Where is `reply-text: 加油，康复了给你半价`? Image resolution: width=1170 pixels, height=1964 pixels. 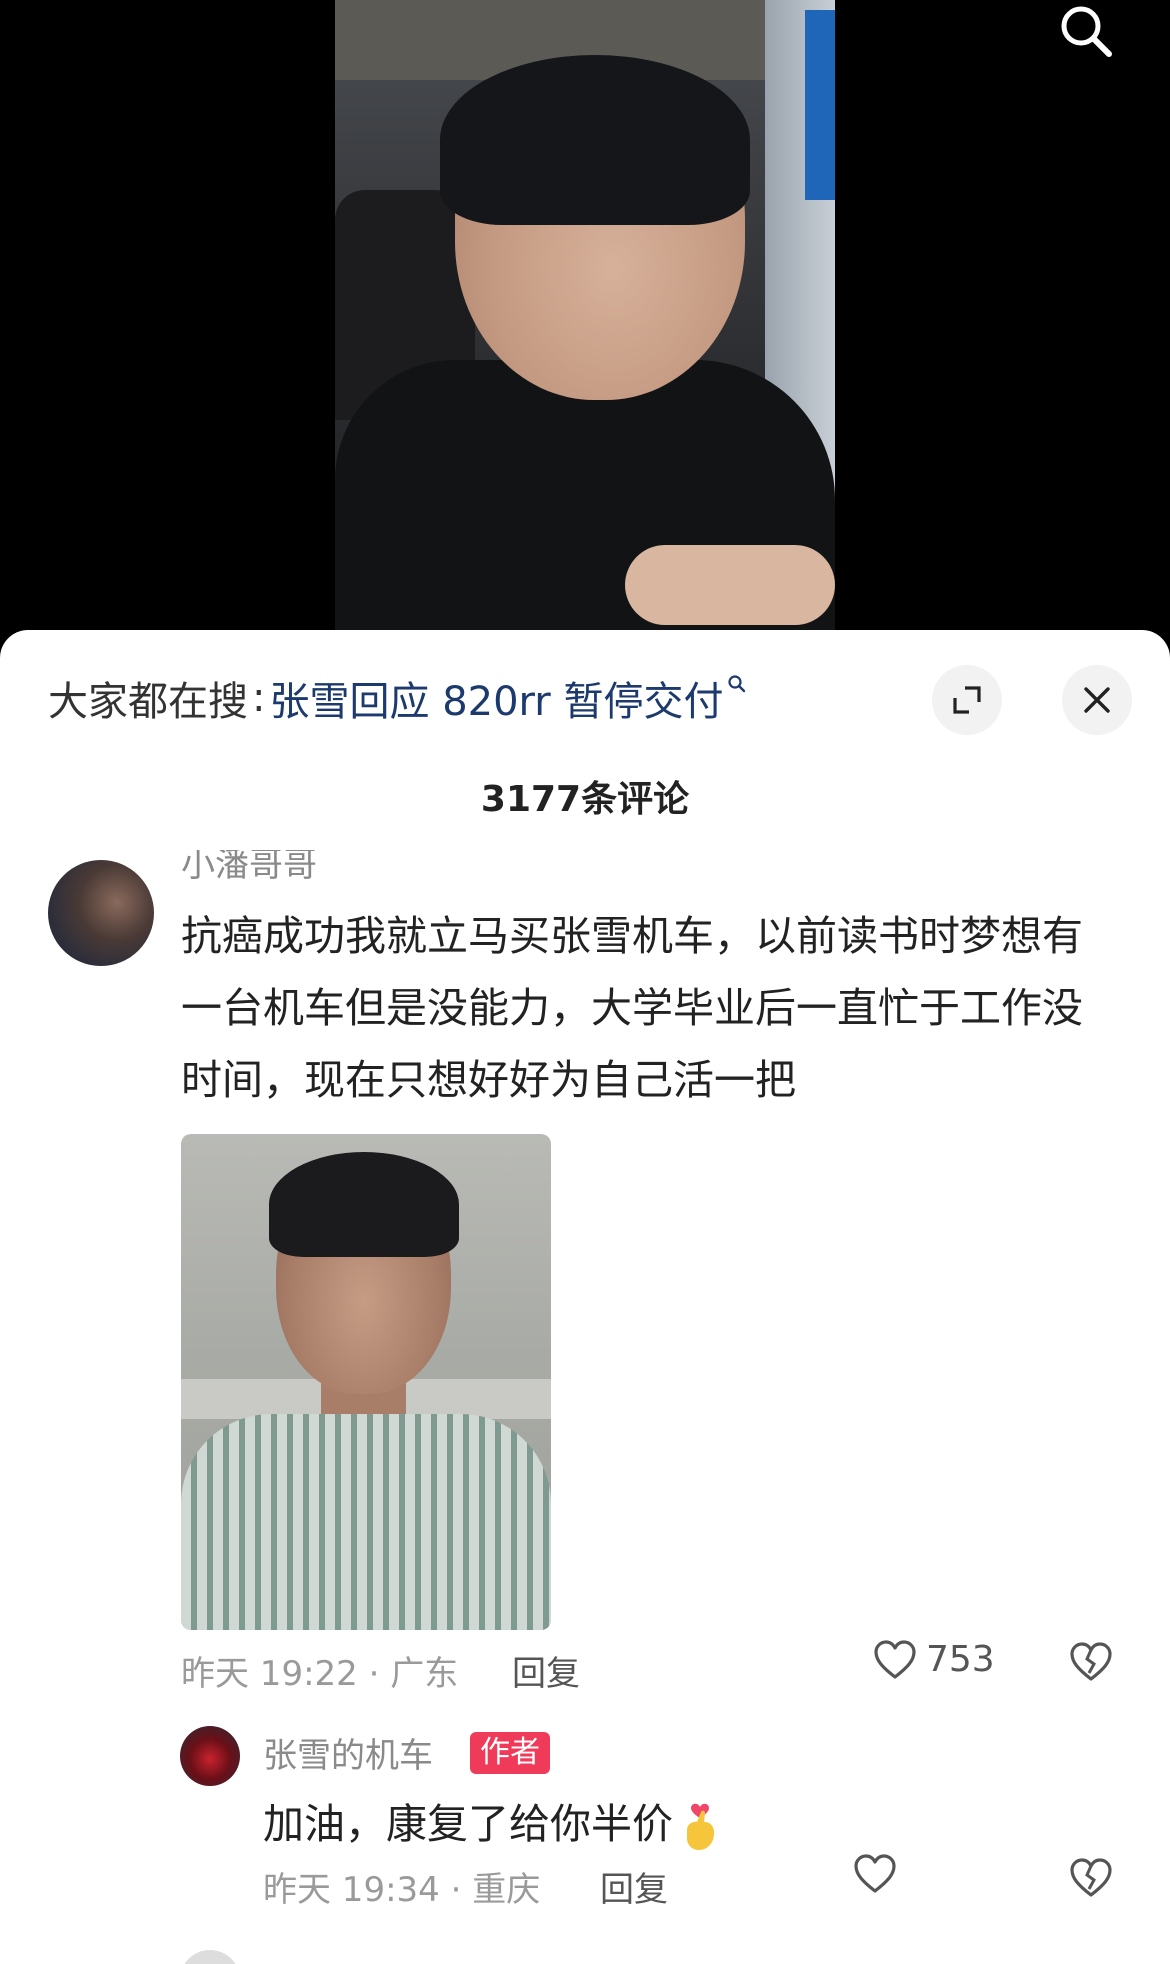
reply-text: 加油，康复了给你半价 is located at coordinates (468, 1824).